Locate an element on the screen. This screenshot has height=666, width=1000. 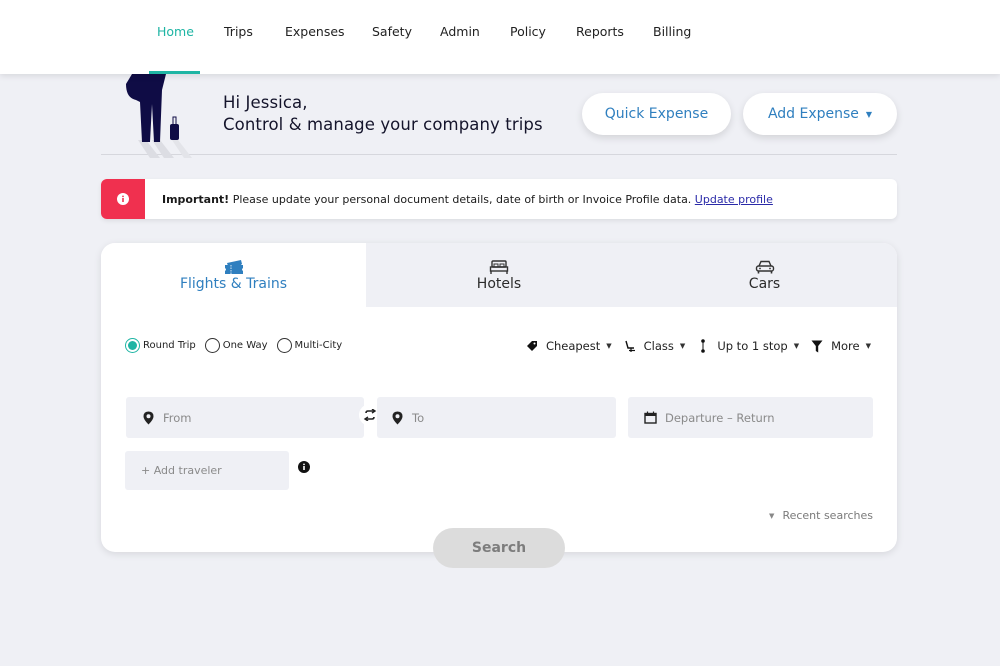
bed-icon is located at coordinates (499, 267).